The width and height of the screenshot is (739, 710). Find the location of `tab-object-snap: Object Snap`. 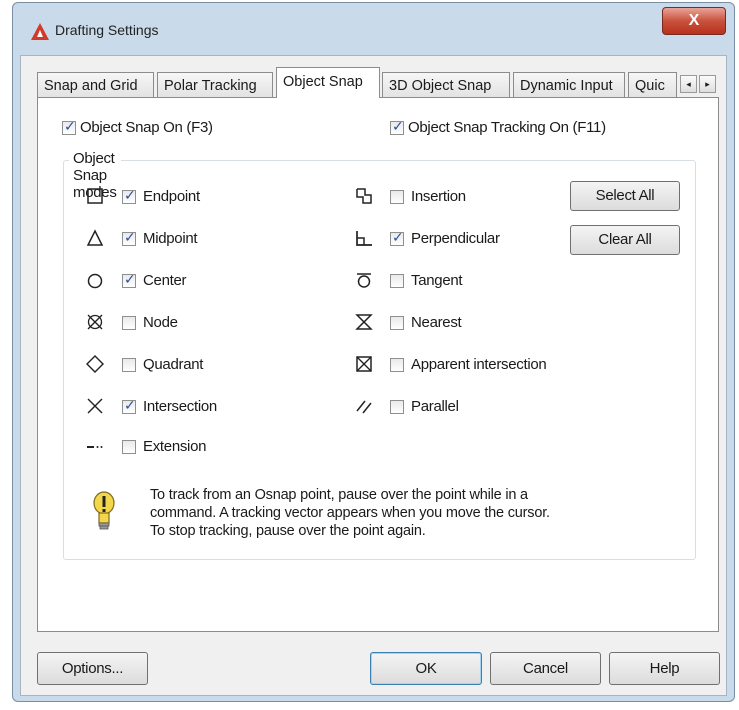

tab-object-snap: Object Snap is located at coordinates (328, 82).